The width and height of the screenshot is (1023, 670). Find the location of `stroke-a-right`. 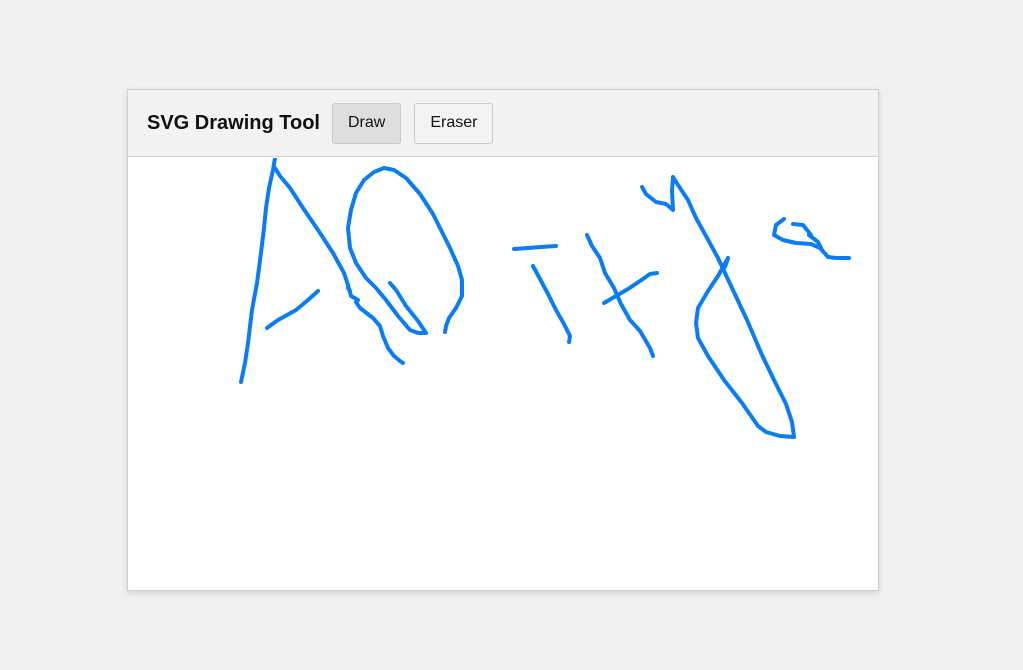

stroke-a-right is located at coordinates (316, 234).